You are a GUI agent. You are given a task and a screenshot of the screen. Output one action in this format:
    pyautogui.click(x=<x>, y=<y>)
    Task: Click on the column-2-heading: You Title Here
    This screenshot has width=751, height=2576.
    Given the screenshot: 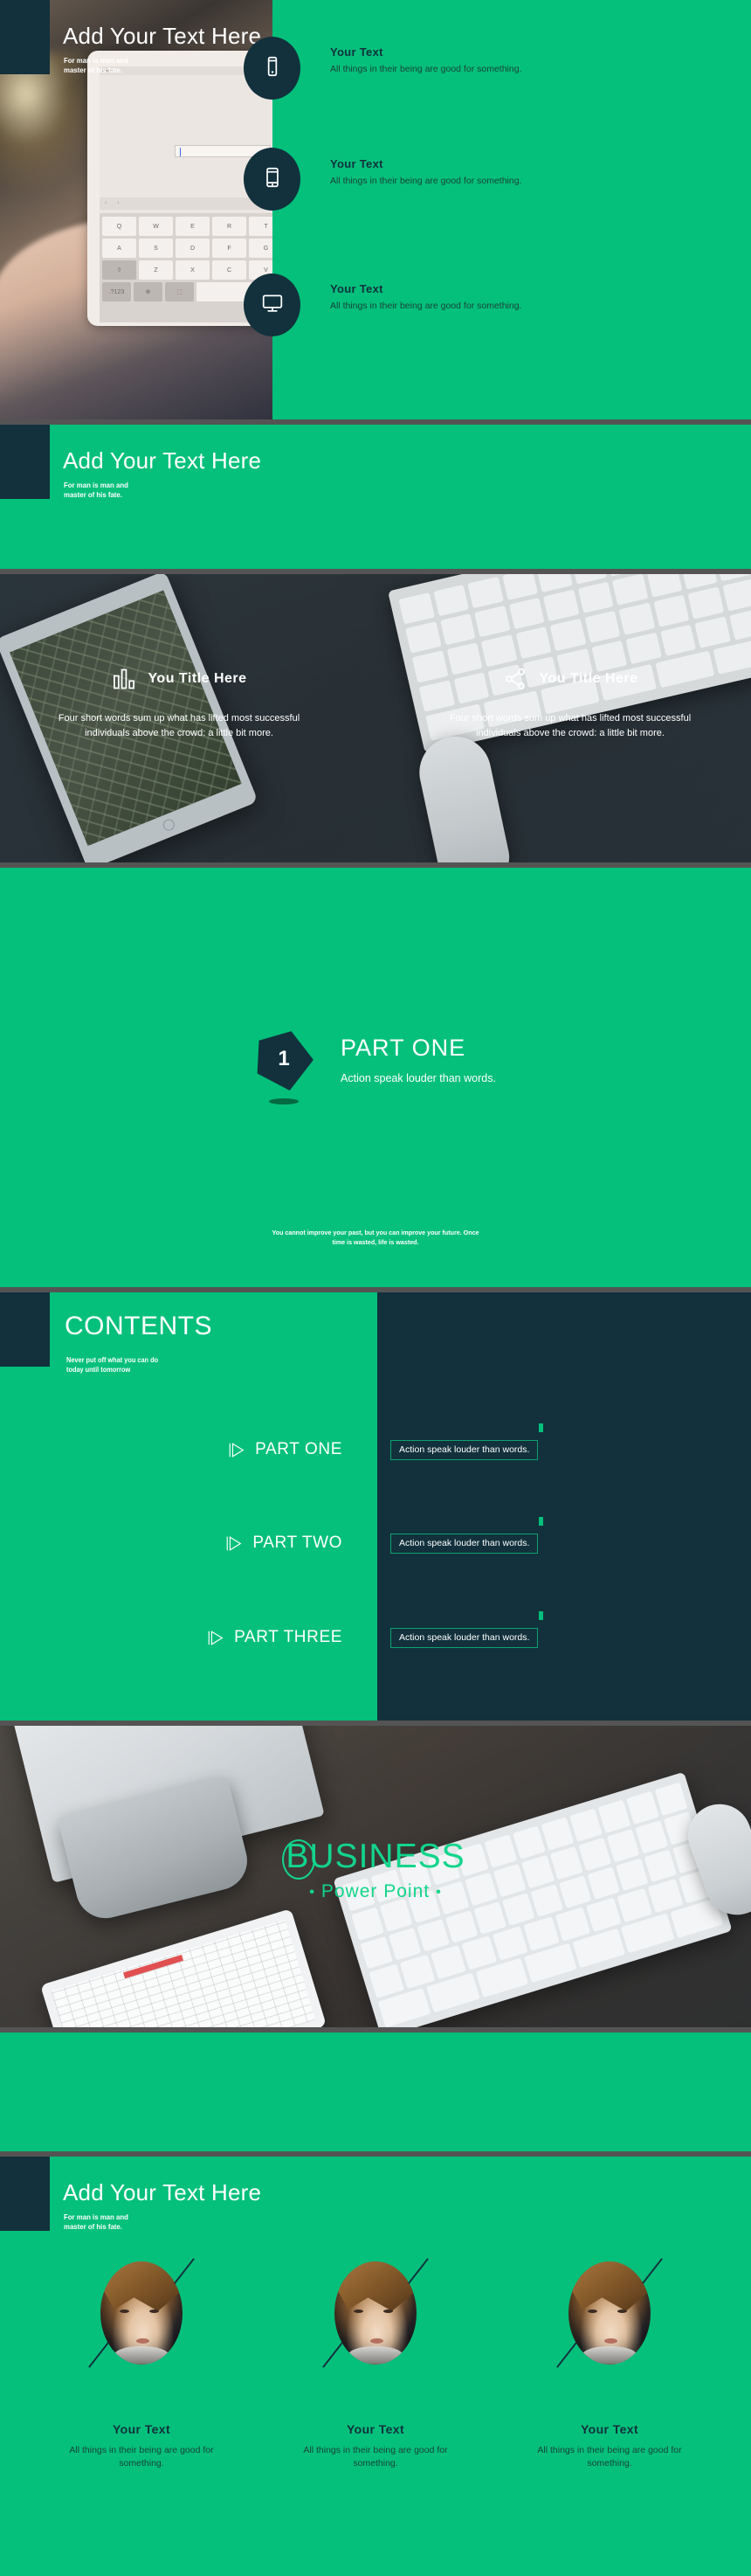 What is the action you would take?
    pyautogui.click(x=570, y=679)
    